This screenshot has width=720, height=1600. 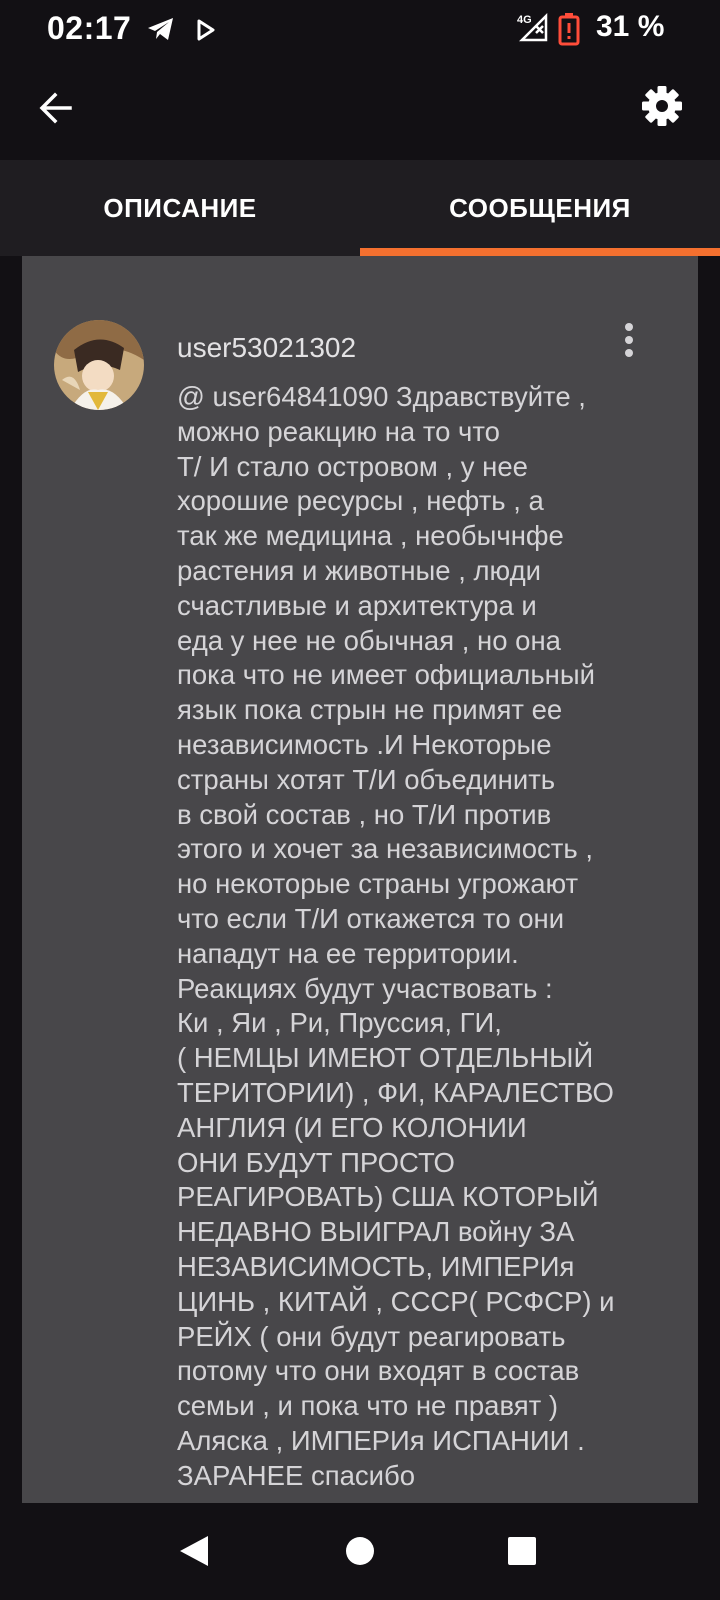 I want to click on navigation-bar, so click(x=360, y=1551).